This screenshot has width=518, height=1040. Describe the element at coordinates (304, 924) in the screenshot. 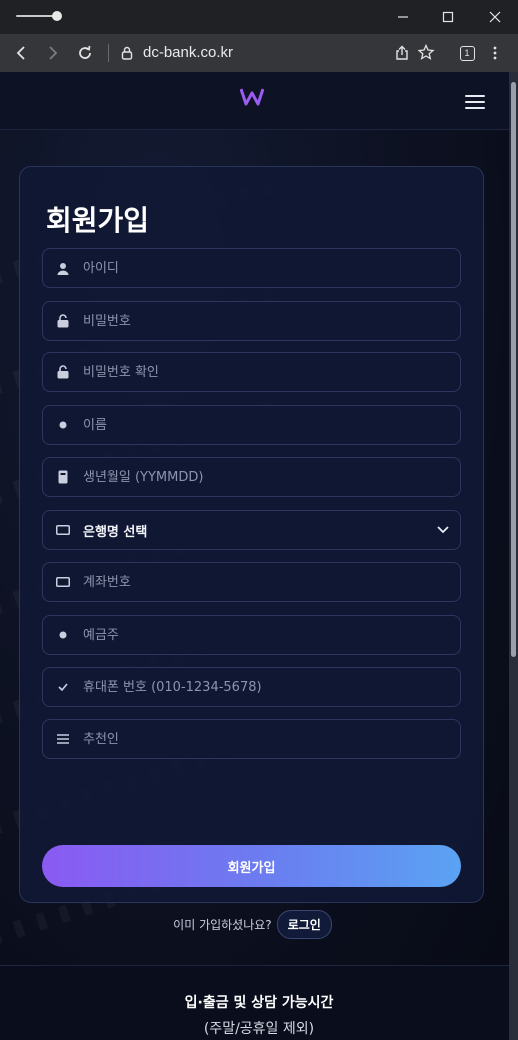

I see `login-button: 로그인` at that location.